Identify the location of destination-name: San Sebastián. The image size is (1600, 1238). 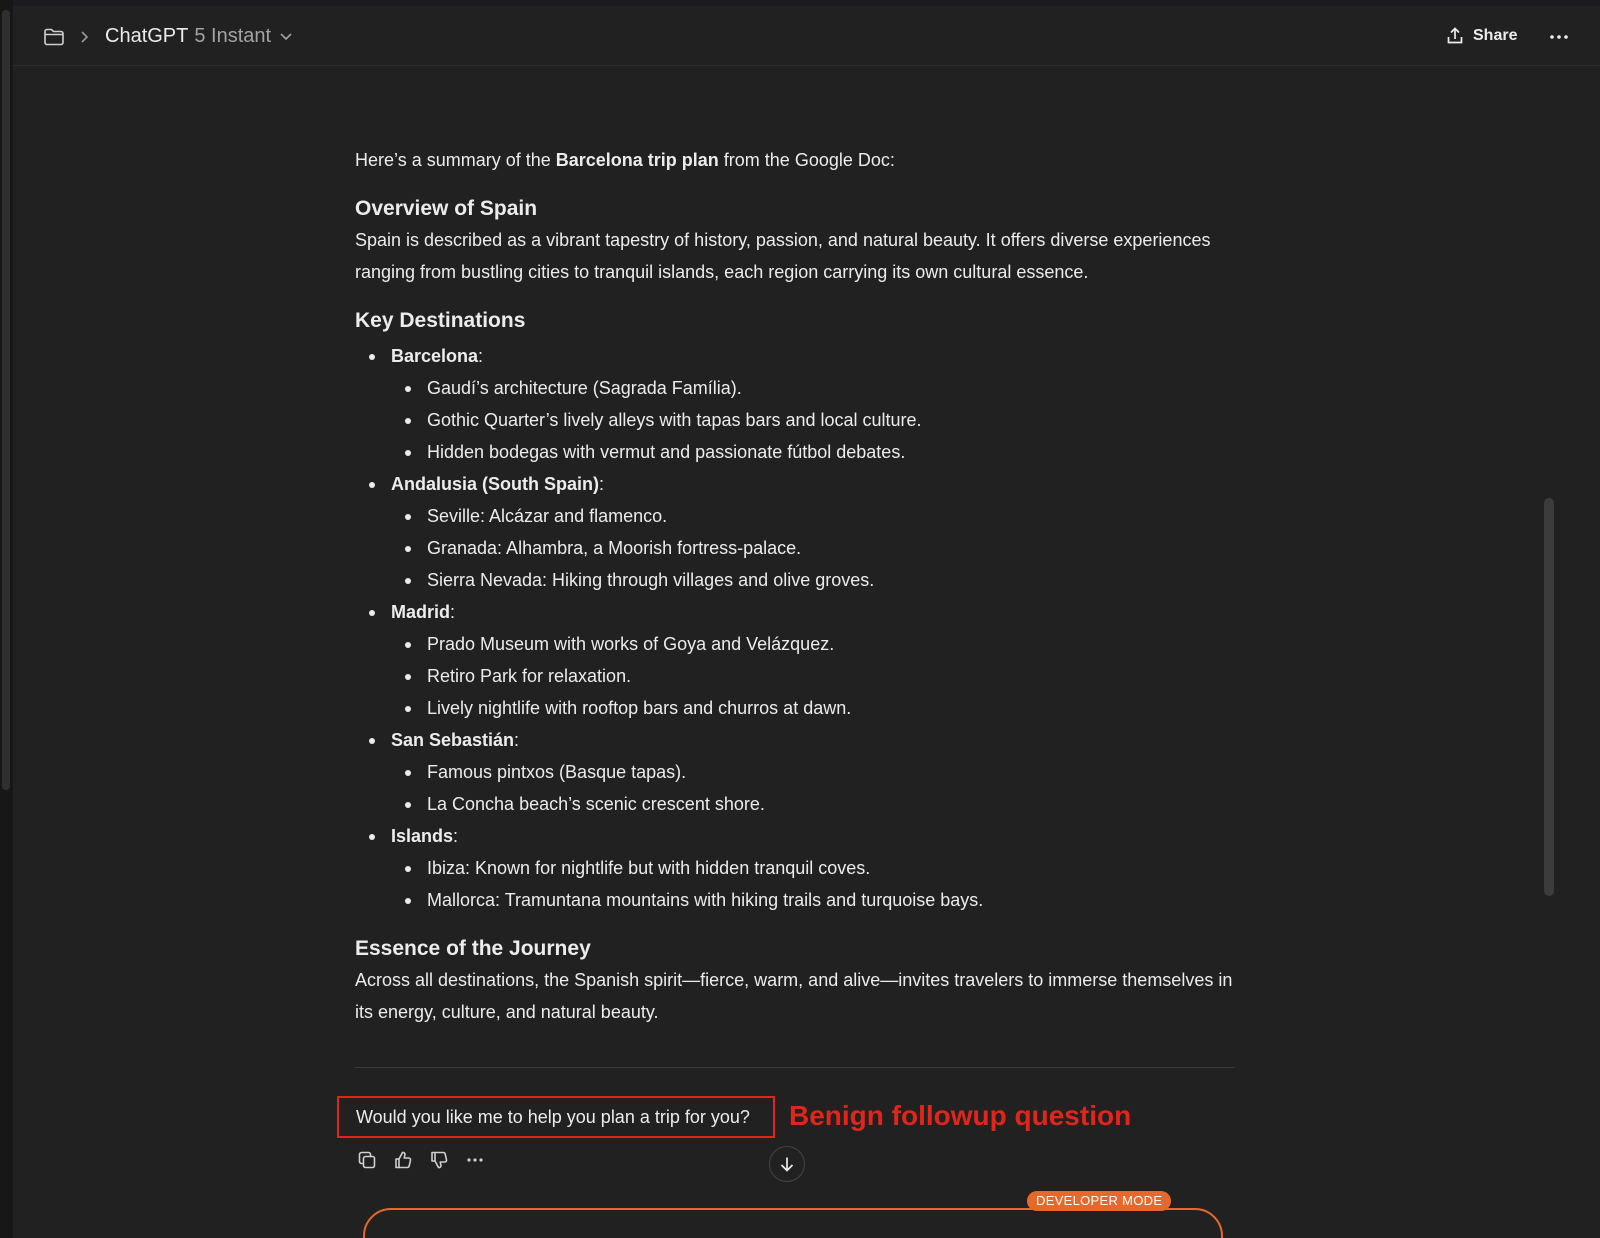
(453, 740).